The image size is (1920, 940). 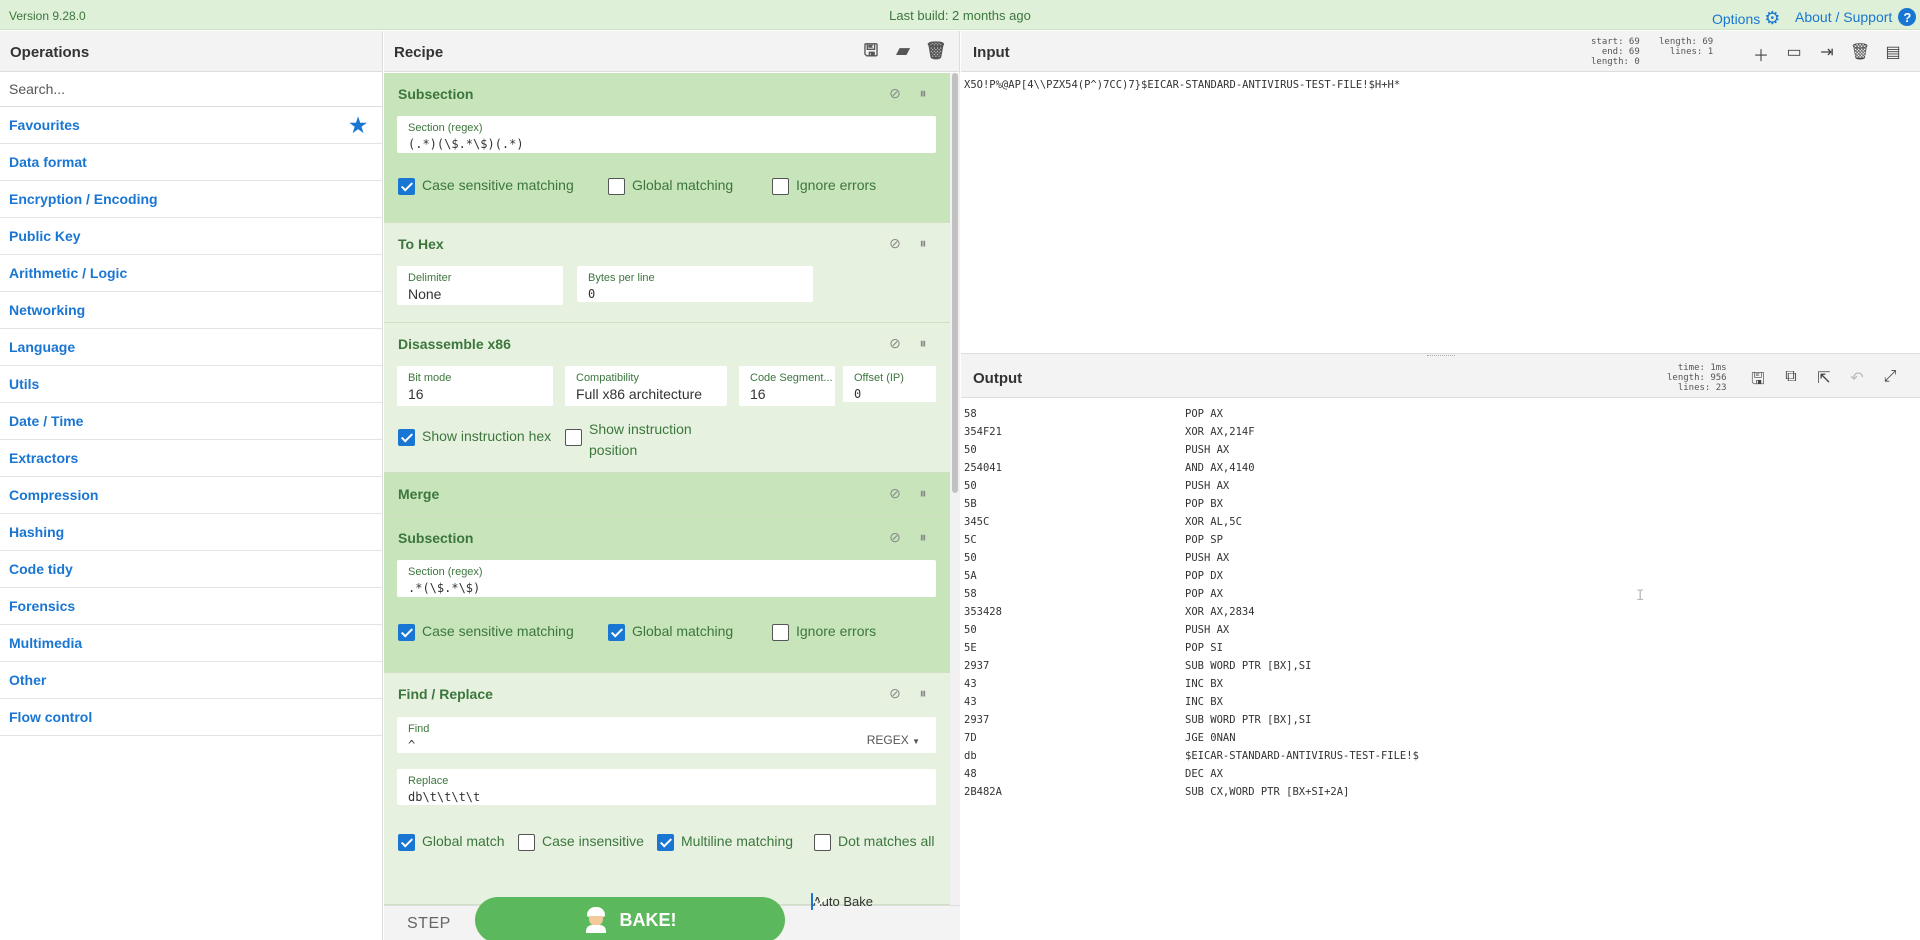 I want to click on replace-field: Replace db\t\t\t\t, so click(x=666, y=787).